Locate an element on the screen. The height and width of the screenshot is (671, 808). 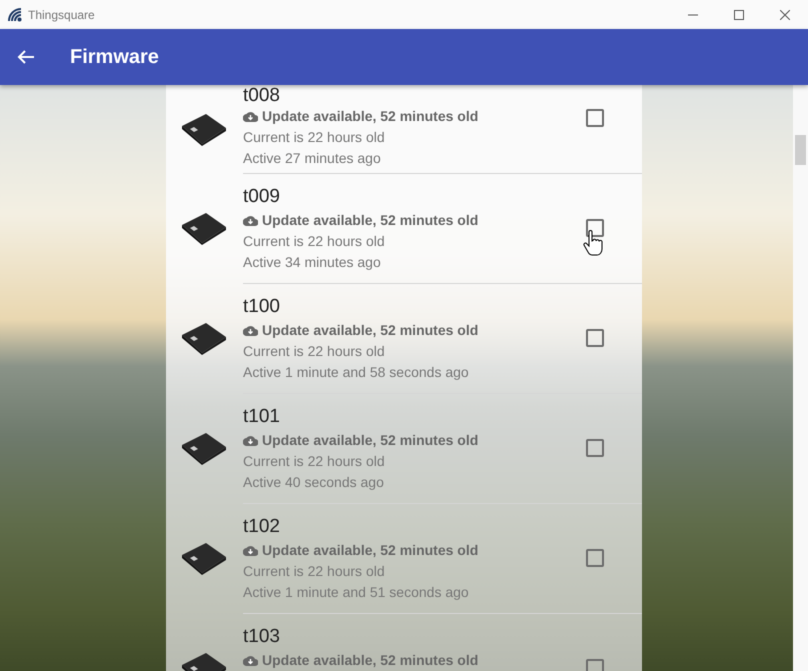
device-name: t008 is located at coordinates (261, 96).